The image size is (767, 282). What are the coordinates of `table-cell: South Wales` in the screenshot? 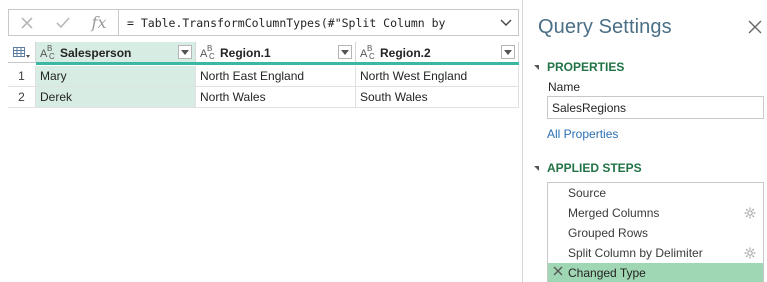 It's located at (437, 97).